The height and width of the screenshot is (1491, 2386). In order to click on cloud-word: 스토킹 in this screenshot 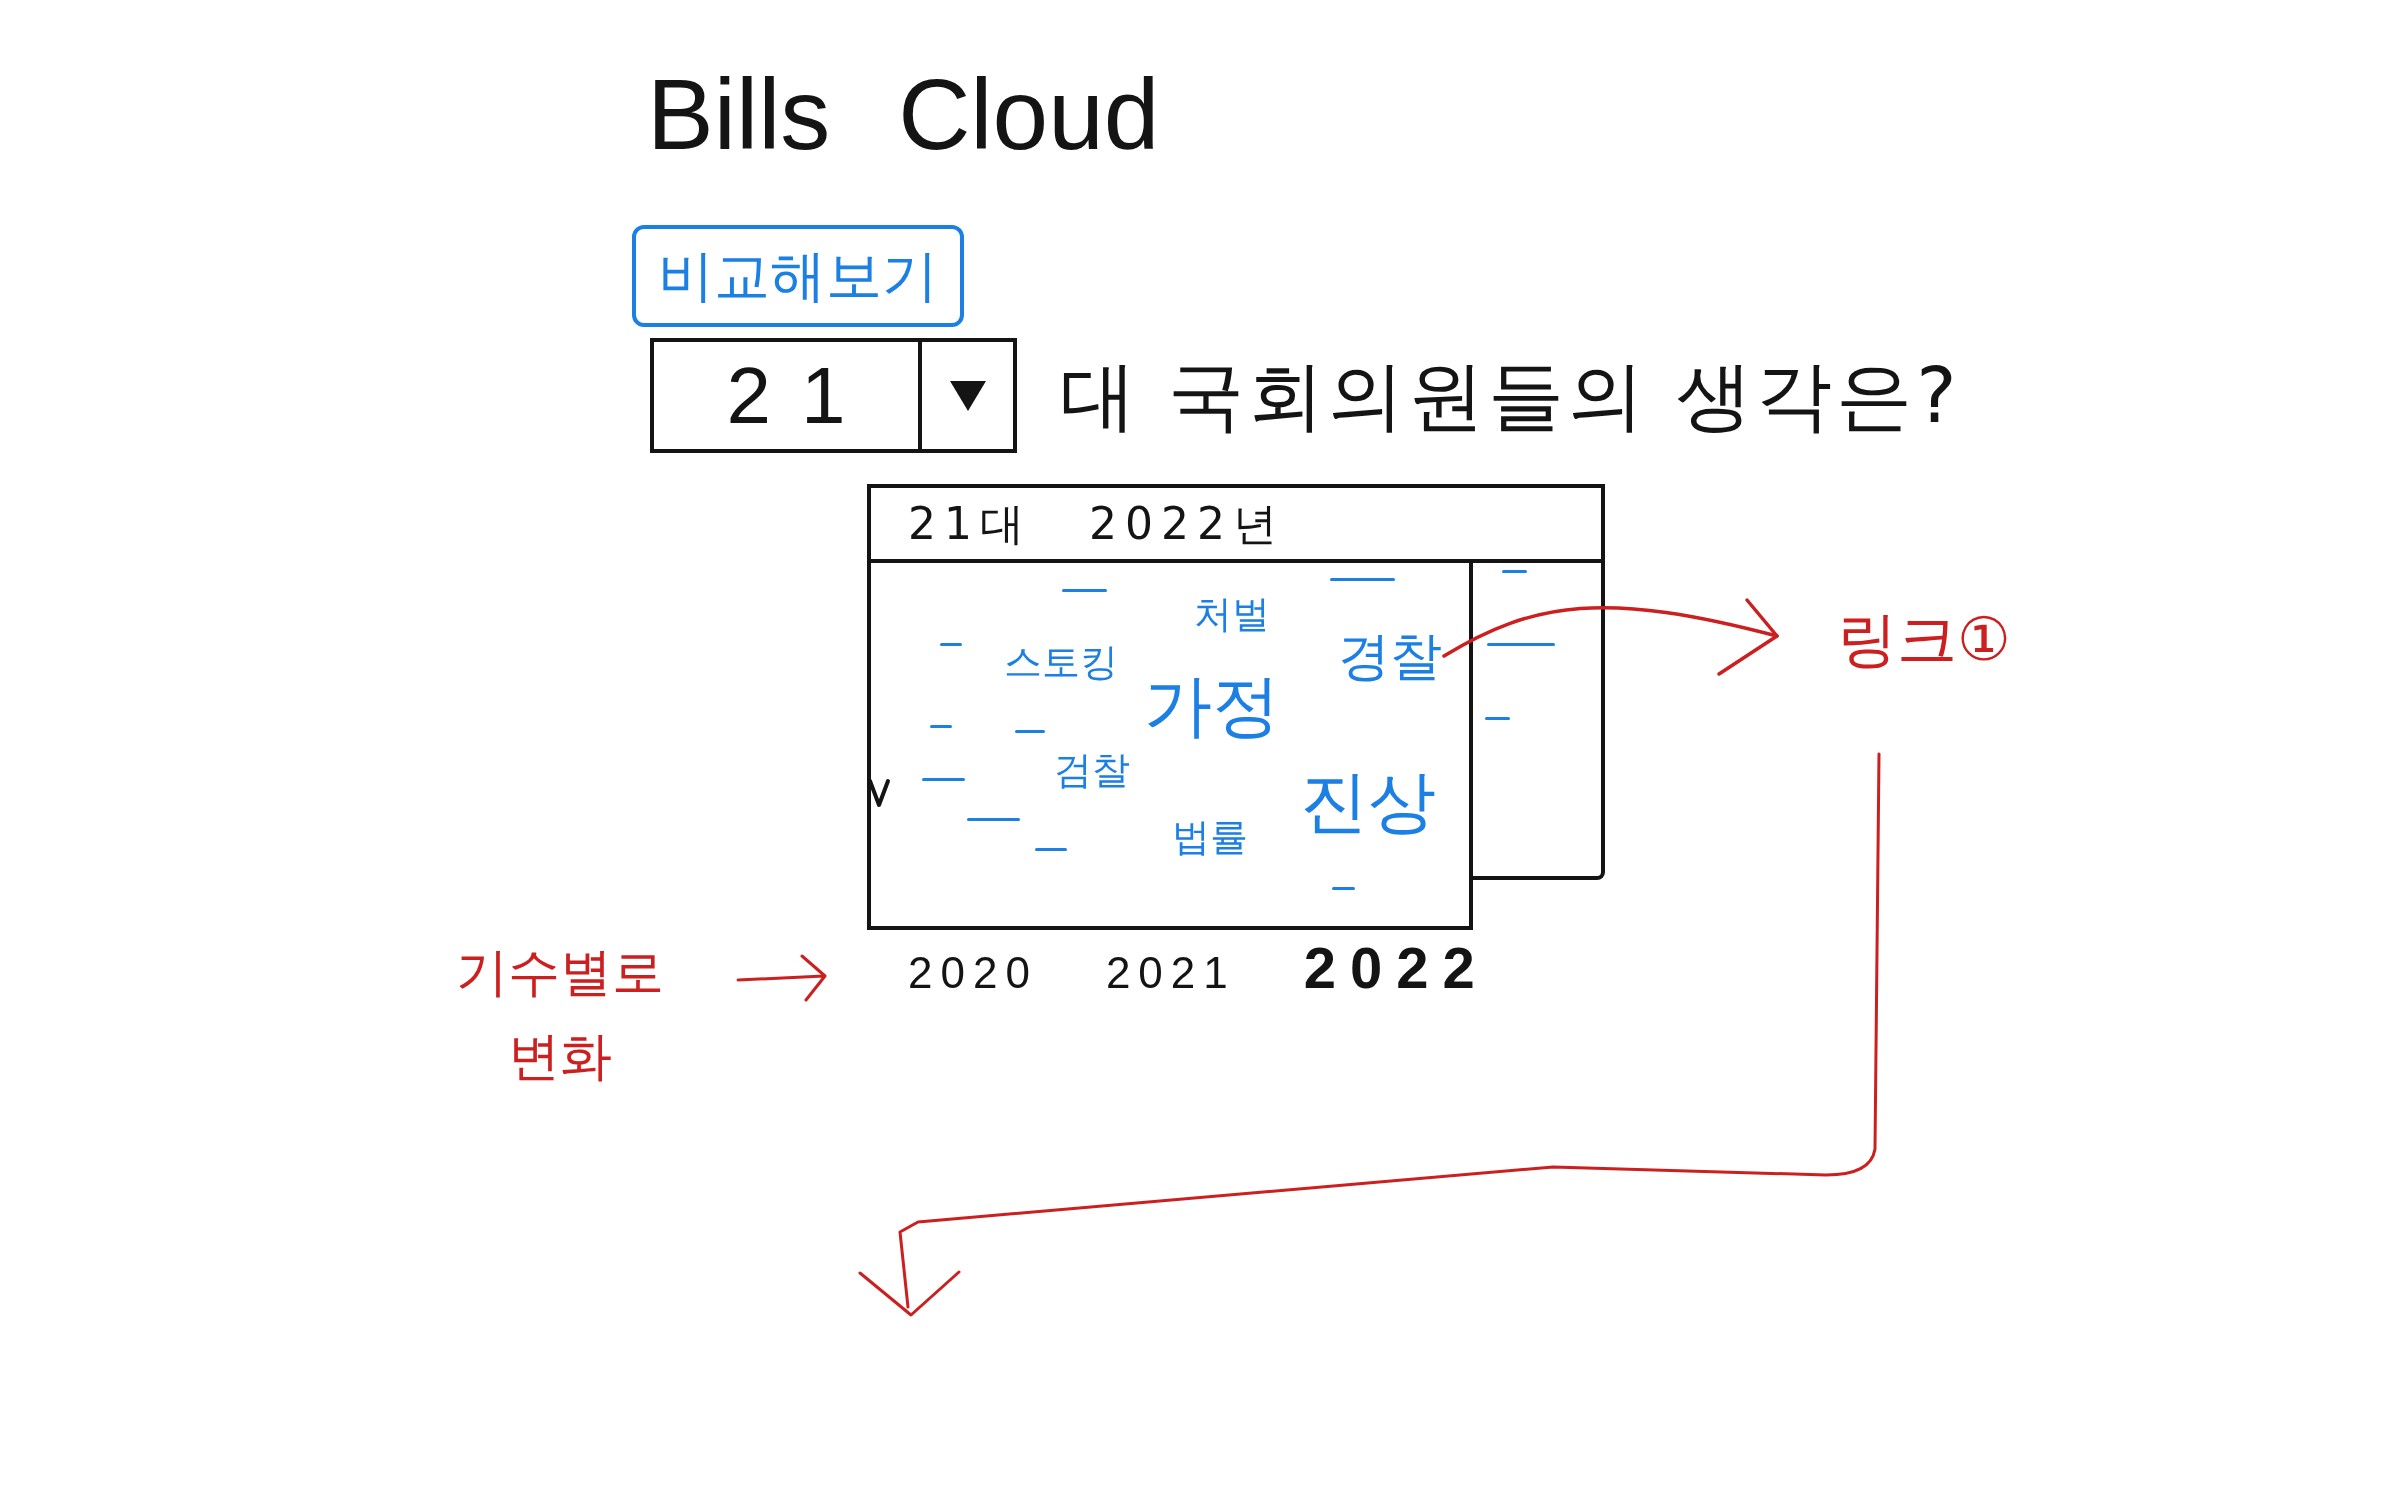, I will do `click(1061, 662)`.